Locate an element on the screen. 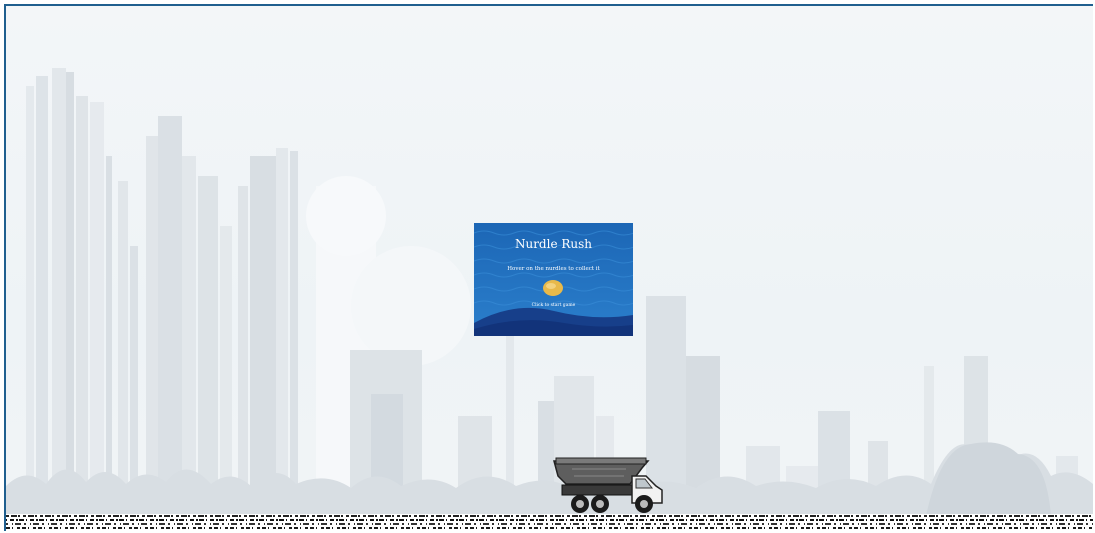 The image size is (1095, 533). game-instruction: Hover on the nurdles to collect it is located at coordinates (553, 269).